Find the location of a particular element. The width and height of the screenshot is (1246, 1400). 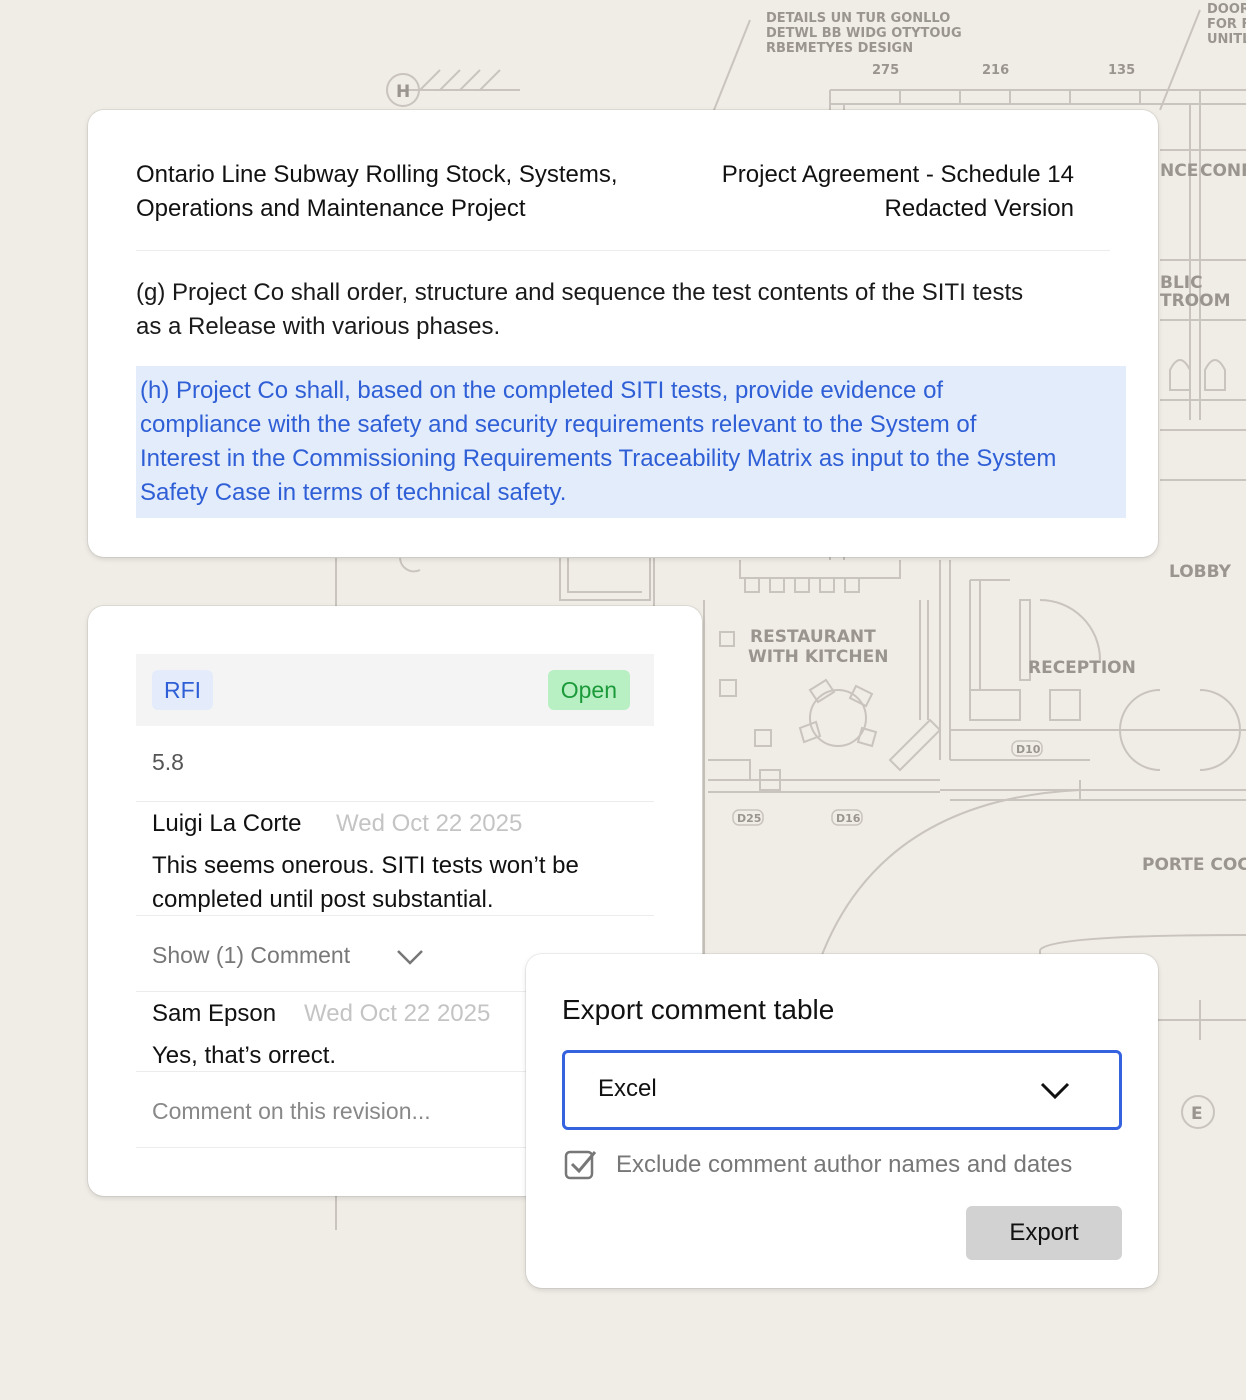

blueprint-note: DETWL BB WIDG OTYTOUG is located at coordinates (864, 33).